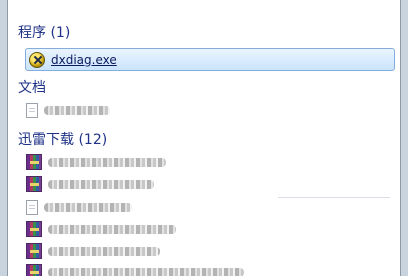  What do you see at coordinates (37, 59) in the screenshot?
I see `dxdiag-icon` at bounding box center [37, 59].